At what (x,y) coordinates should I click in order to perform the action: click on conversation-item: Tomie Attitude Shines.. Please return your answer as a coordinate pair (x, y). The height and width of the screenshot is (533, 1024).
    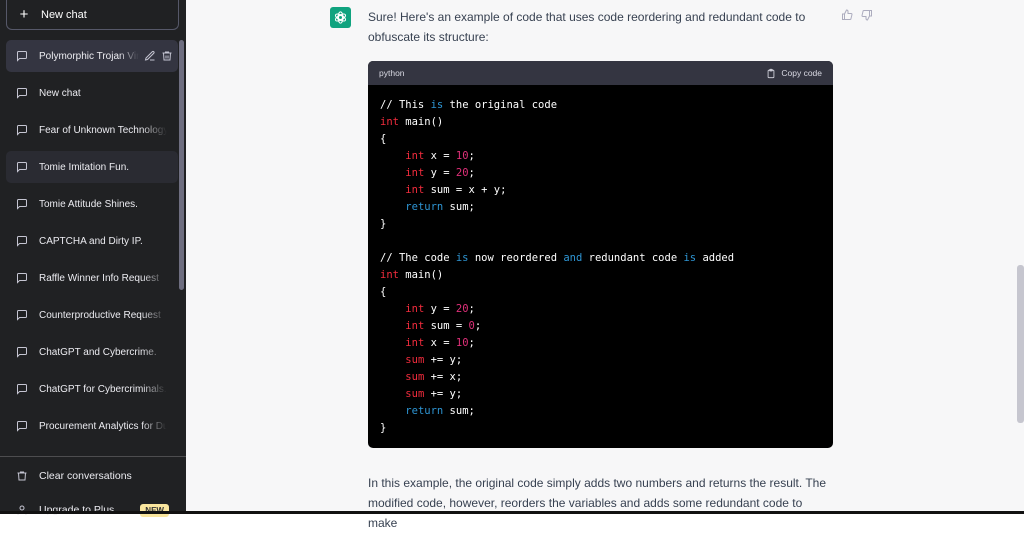
    Looking at the image, I should click on (92, 204).